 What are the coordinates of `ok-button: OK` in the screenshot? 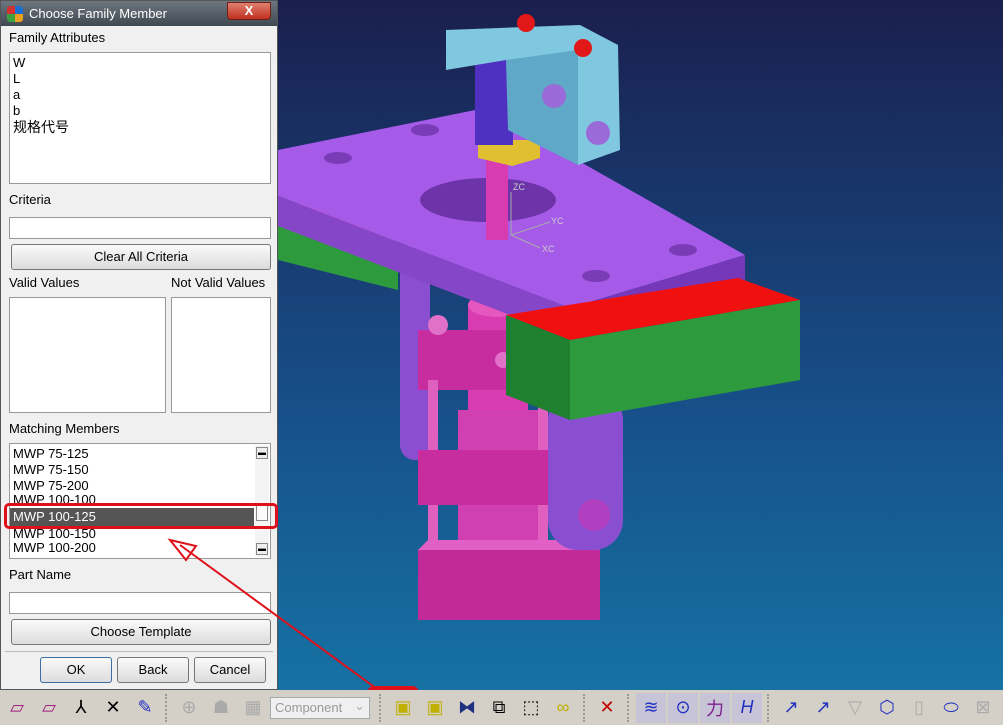 It's located at (76, 670).